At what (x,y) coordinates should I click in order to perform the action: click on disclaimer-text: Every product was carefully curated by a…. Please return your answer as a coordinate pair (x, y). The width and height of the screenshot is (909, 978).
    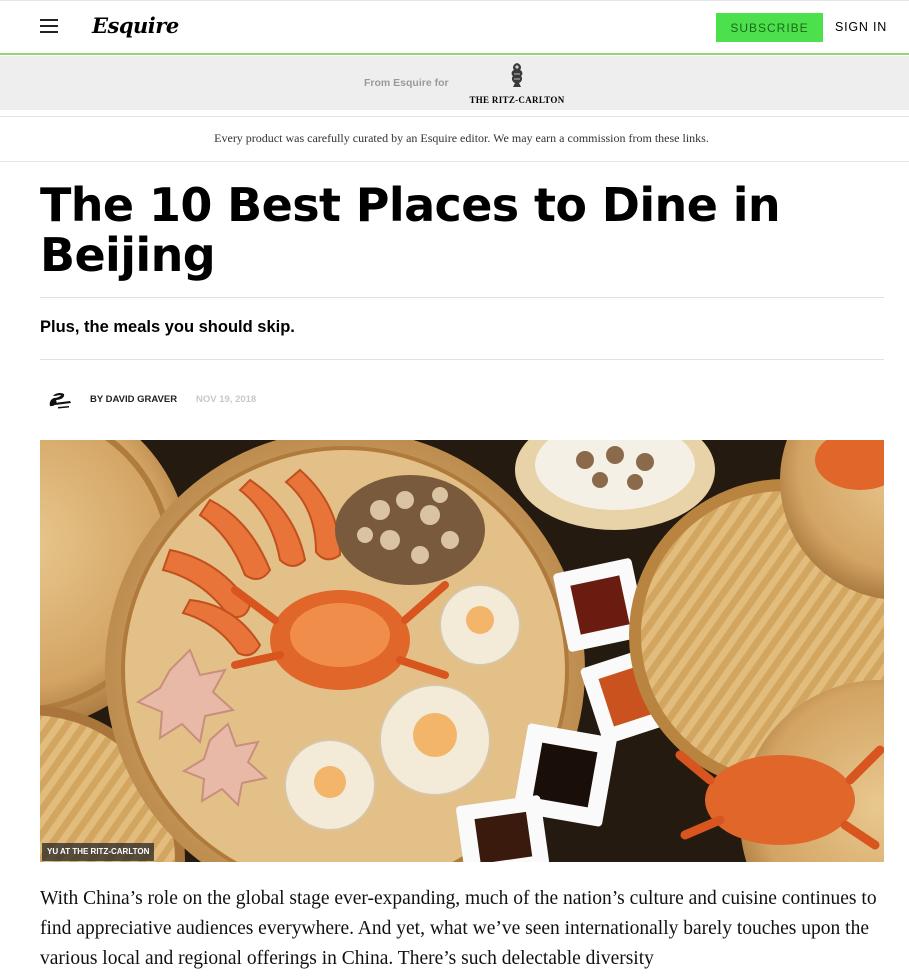
    Looking at the image, I should click on (461, 138).